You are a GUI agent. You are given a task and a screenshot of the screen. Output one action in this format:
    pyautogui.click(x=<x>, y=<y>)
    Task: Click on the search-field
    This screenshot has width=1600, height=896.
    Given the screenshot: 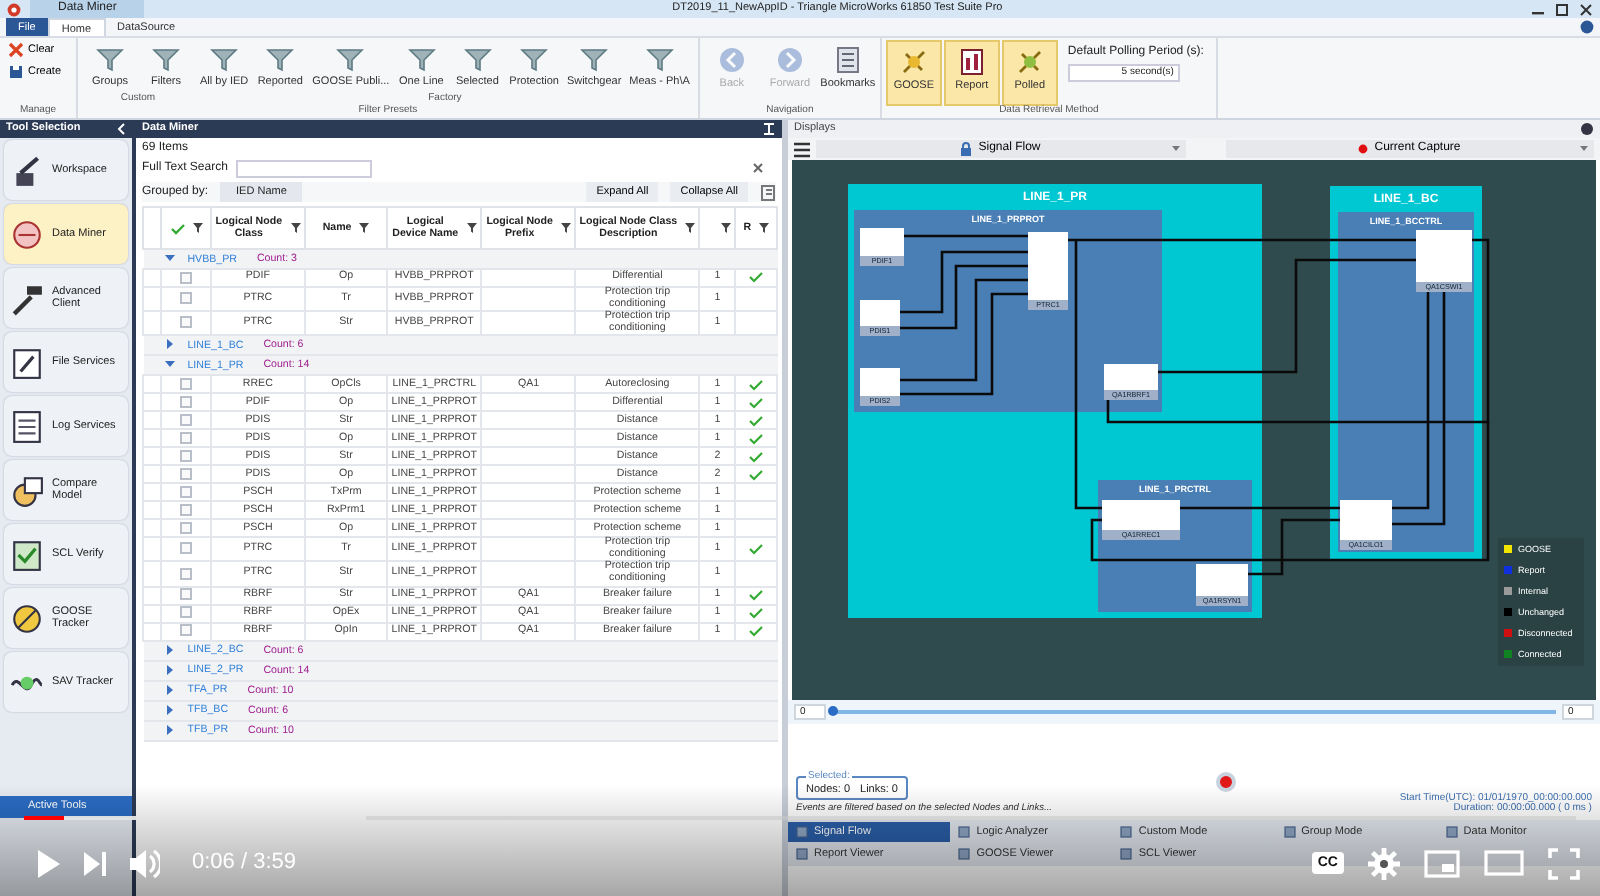 What is the action you would take?
    pyautogui.click(x=303, y=168)
    